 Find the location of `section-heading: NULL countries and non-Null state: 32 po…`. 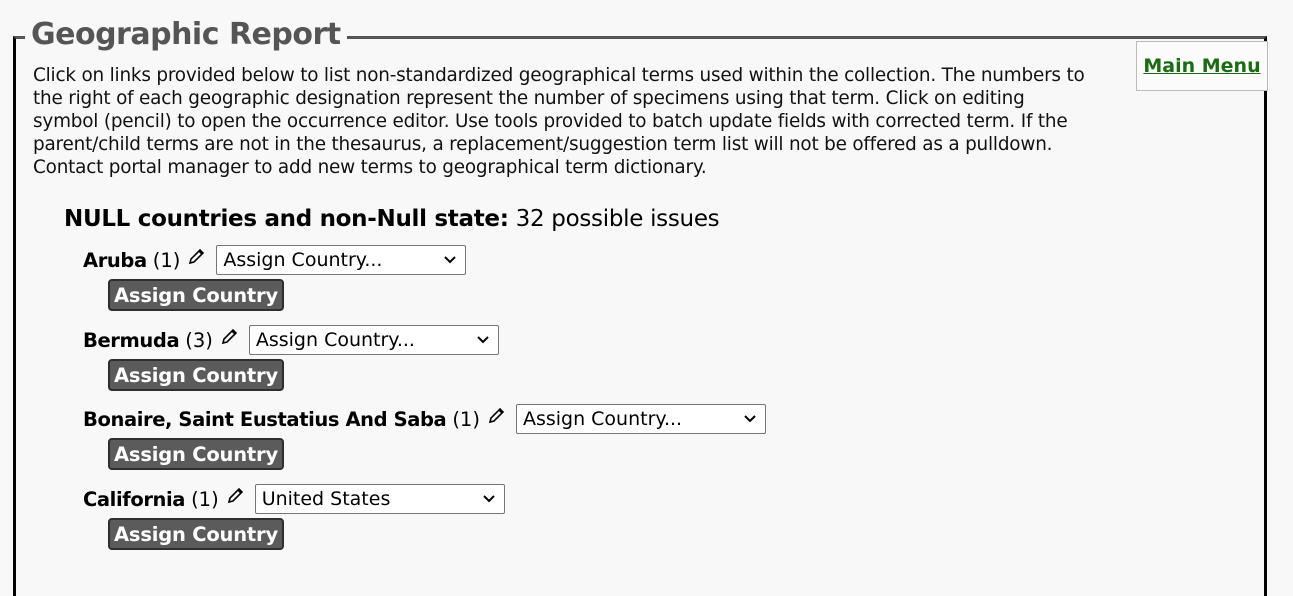

section-heading: NULL countries and non-Null state: 32 po… is located at coordinates (392, 219).